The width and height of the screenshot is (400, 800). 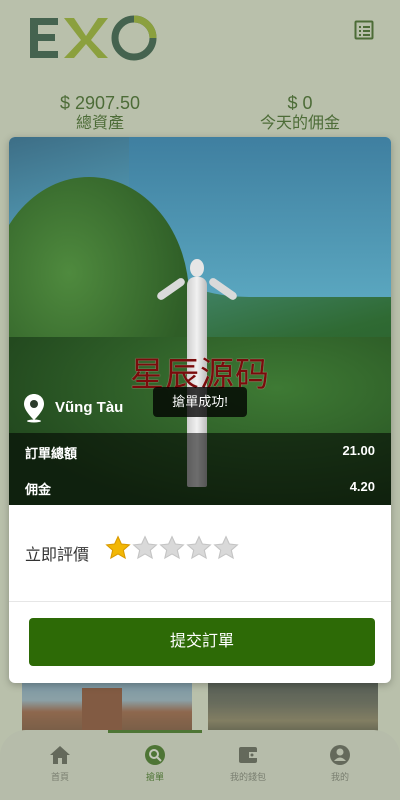 What do you see at coordinates (200, 601) in the screenshot?
I see `divider` at bounding box center [200, 601].